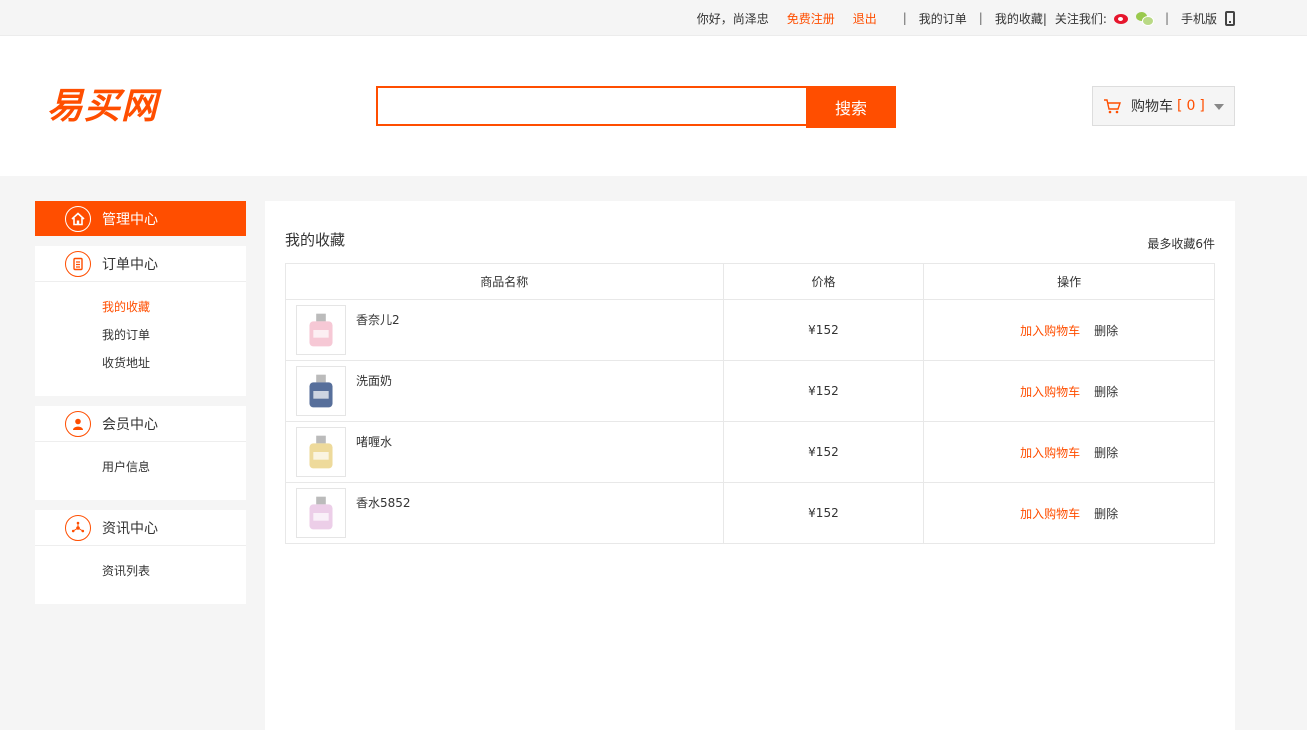  I want to click on table-row: 香水5852 ¥152 加入购物车 删除, so click(750, 513).